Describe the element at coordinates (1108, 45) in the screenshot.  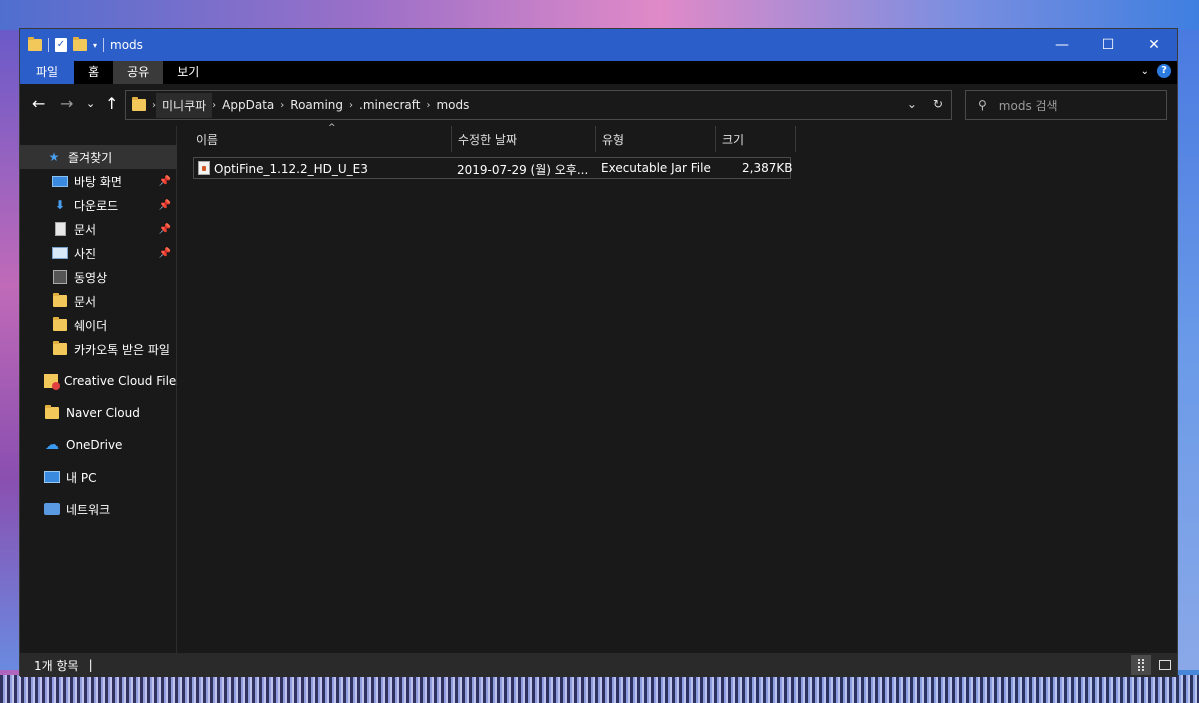
I see `maximize-button: ☐` at that location.